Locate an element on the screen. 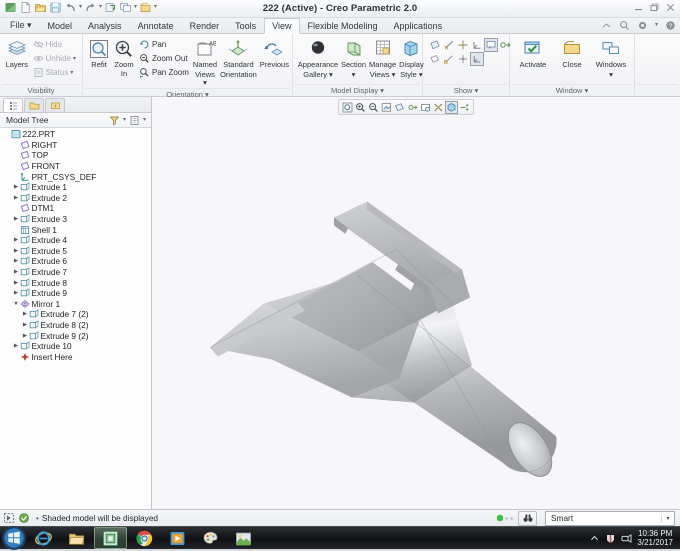 The width and height of the screenshot is (680, 551). tree-item: ▶ Extrude 9 is located at coordinates (75, 293).